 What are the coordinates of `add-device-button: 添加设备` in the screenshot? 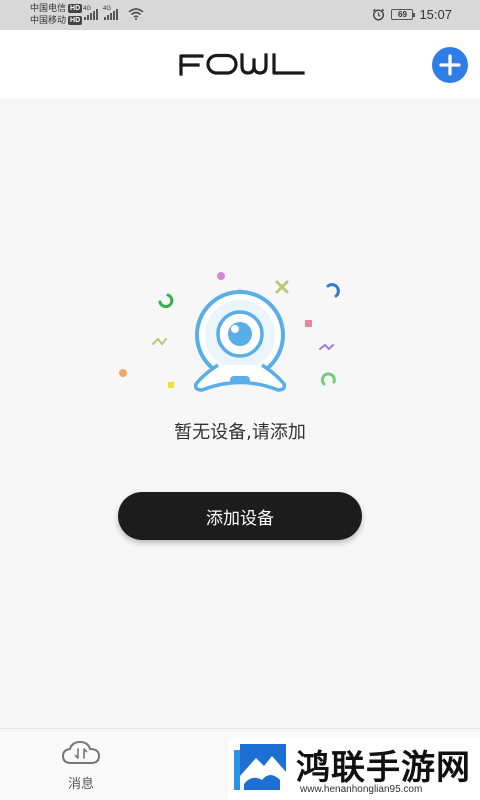 It's located at (240, 516).